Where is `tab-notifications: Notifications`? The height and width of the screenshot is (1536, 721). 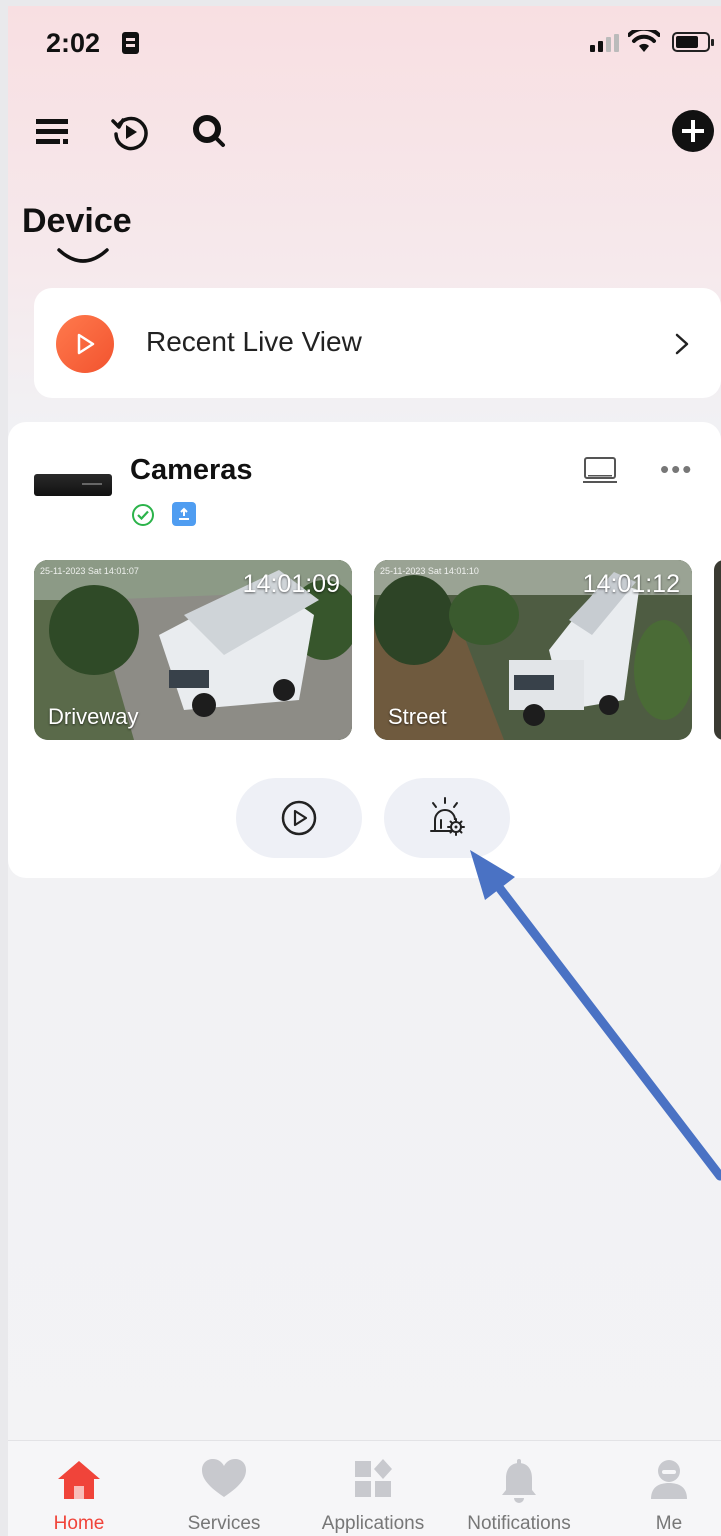
tab-notifications: Notifications is located at coordinates (519, 1488).